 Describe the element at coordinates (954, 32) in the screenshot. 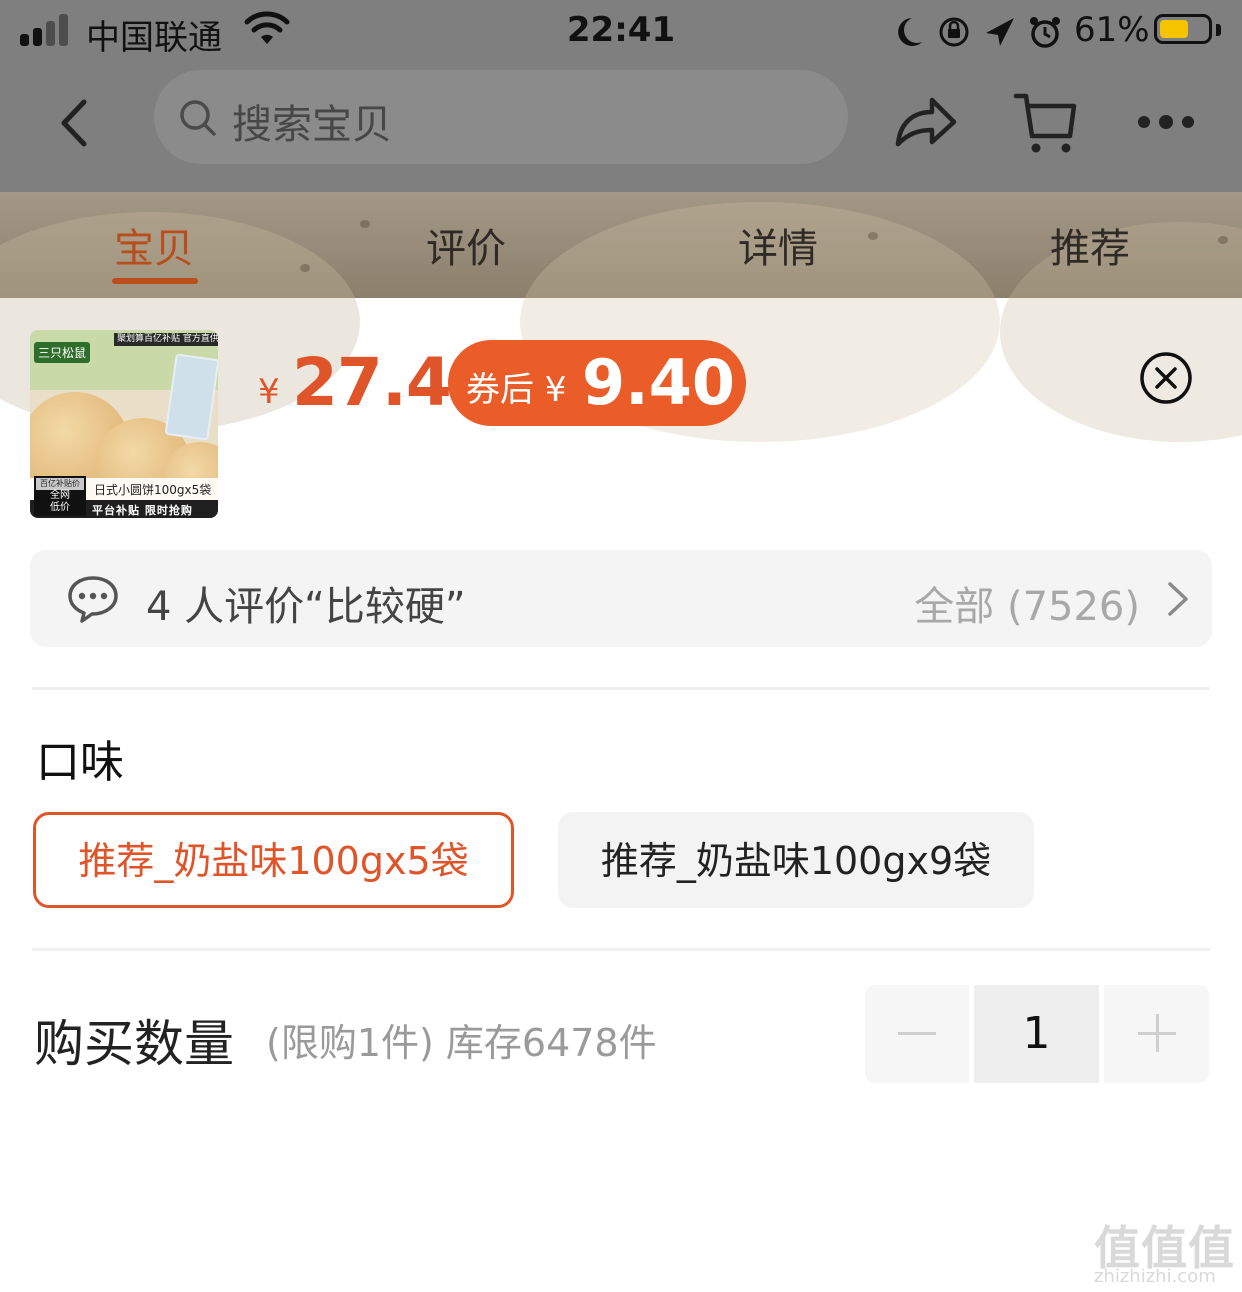

I see `rotation-lock-icon` at that location.